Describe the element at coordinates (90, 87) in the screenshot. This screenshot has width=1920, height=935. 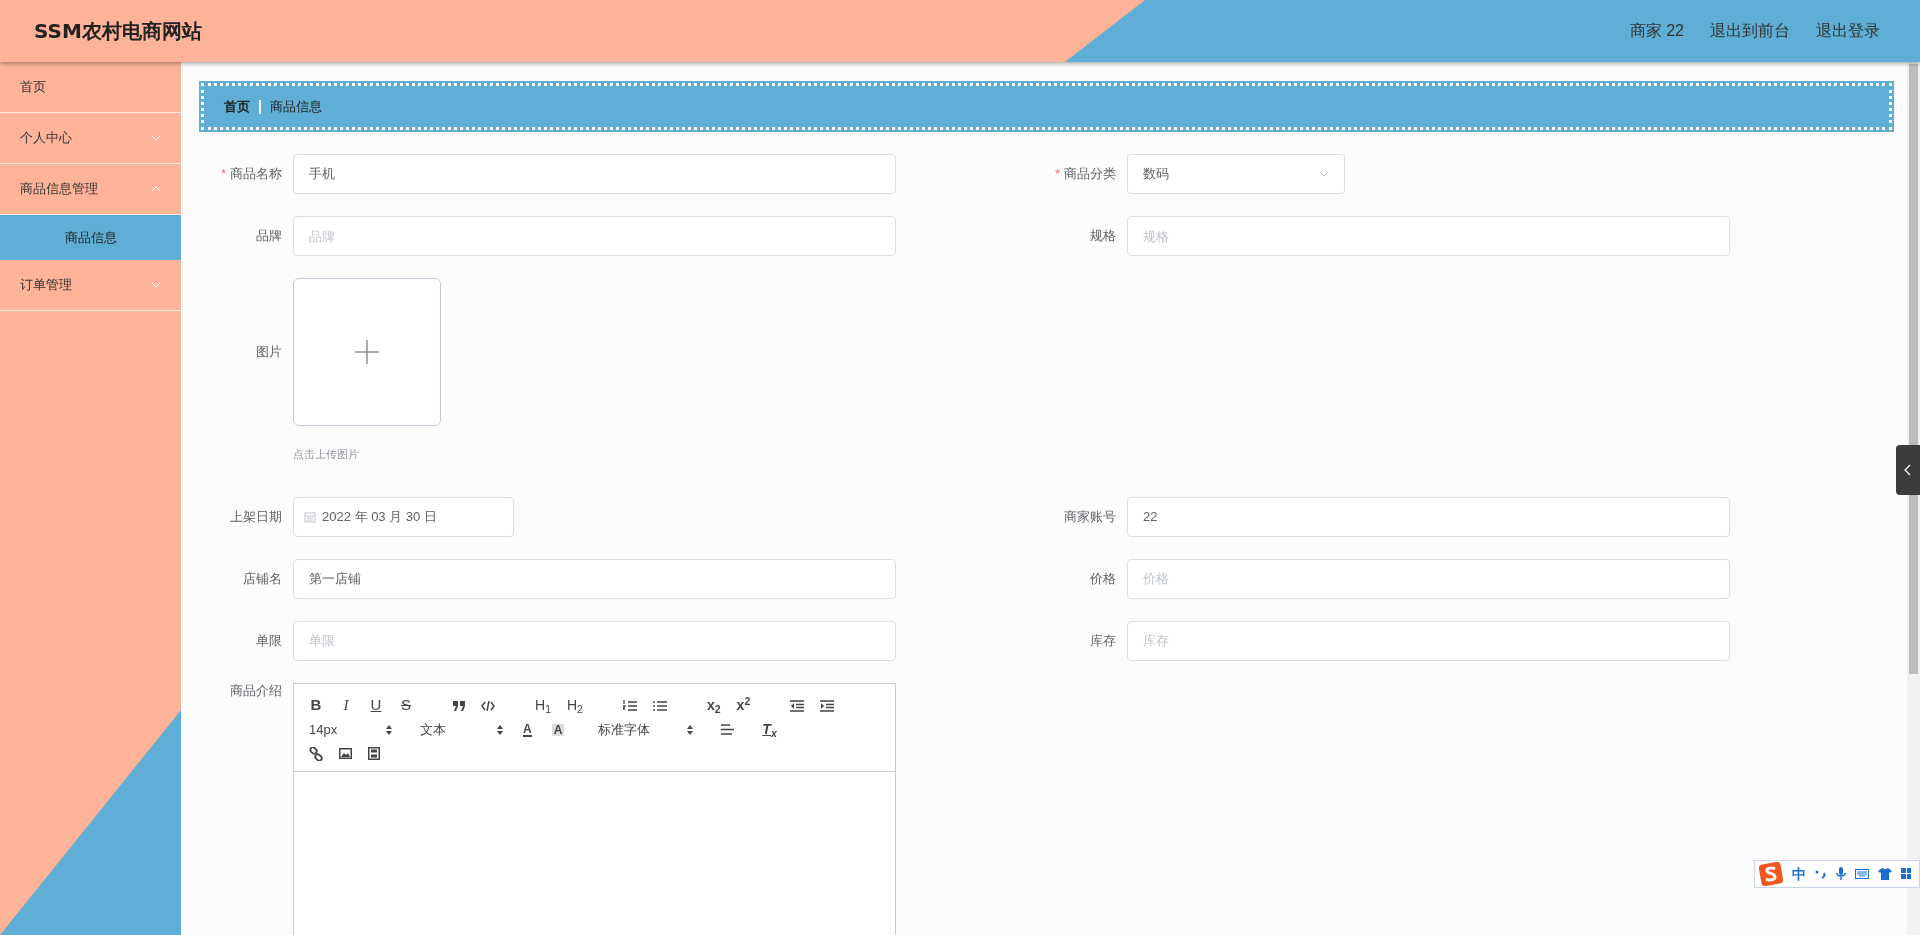
I see `sidebar-item: 首页` at that location.